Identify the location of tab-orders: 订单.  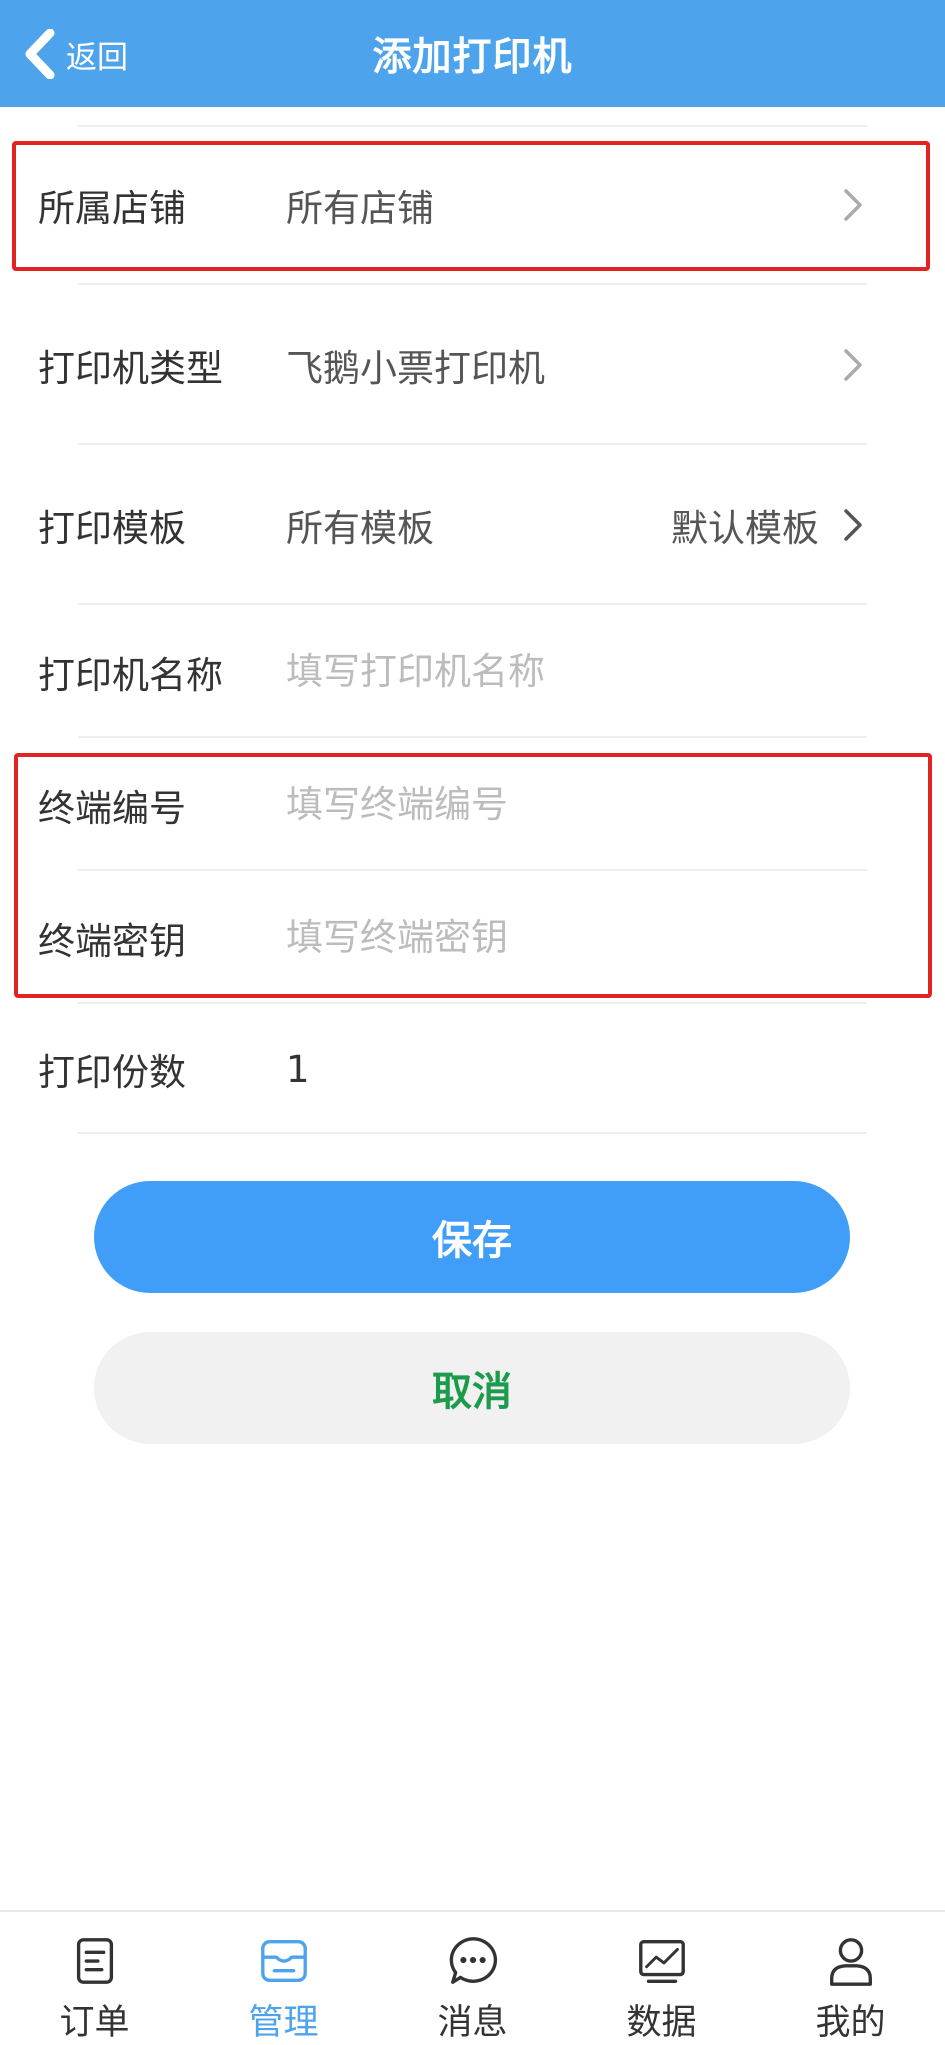
(94, 1978).